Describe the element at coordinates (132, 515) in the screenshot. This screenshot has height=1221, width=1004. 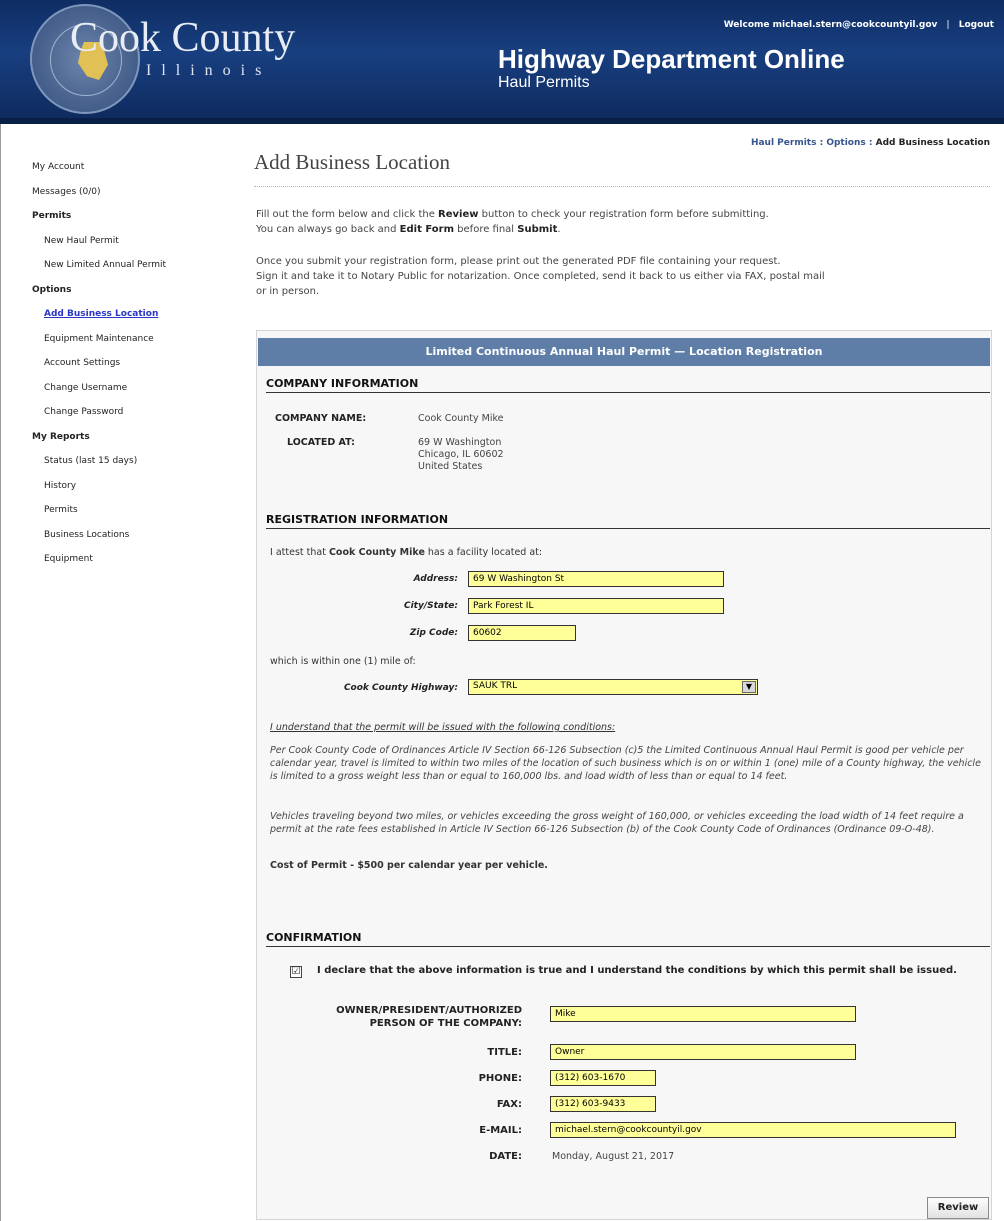
I see `sidebar-item-permits: Permits` at that location.